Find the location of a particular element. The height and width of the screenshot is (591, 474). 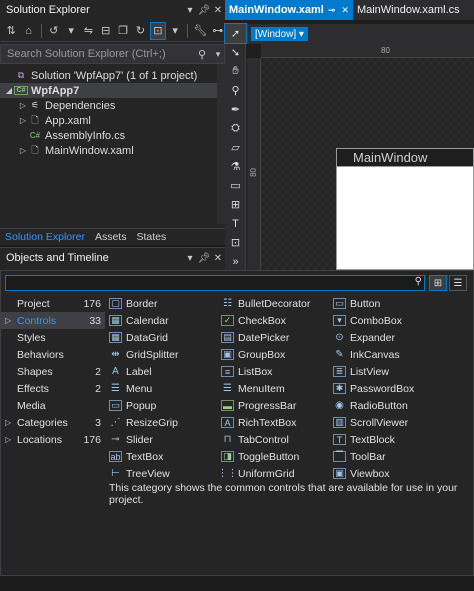

control-viewbox: ▣ Viewbox is located at coordinates (389, 473).